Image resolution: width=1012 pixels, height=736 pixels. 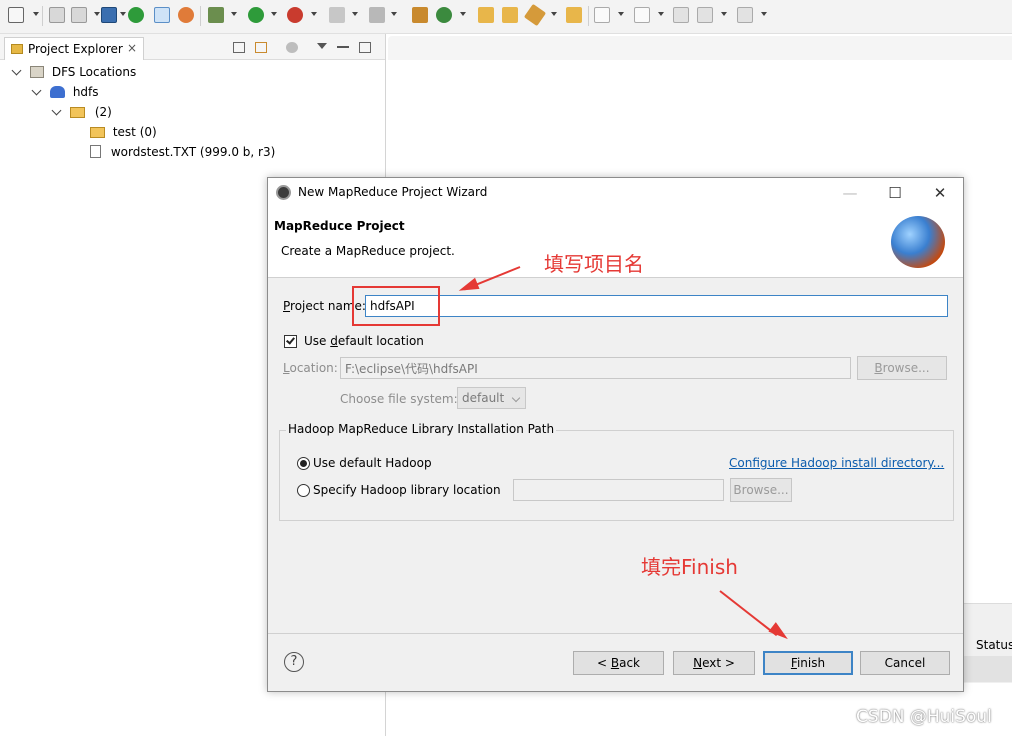 I want to click on filter-icon, so click(x=292, y=47).